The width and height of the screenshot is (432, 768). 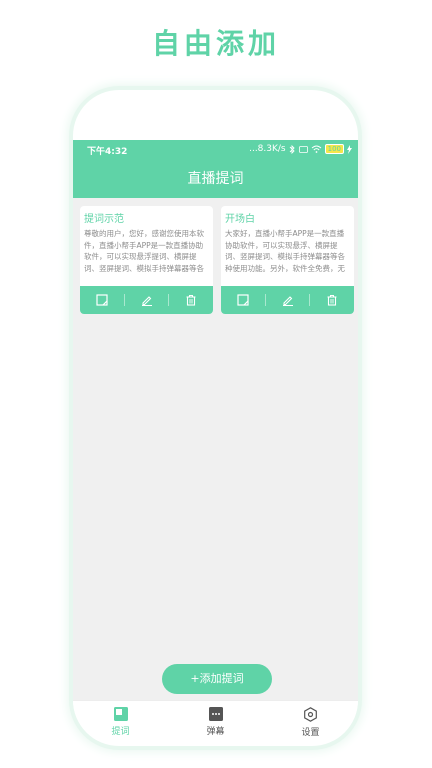 What do you see at coordinates (120, 732) in the screenshot?
I see `tab-label: 提词` at bounding box center [120, 732].